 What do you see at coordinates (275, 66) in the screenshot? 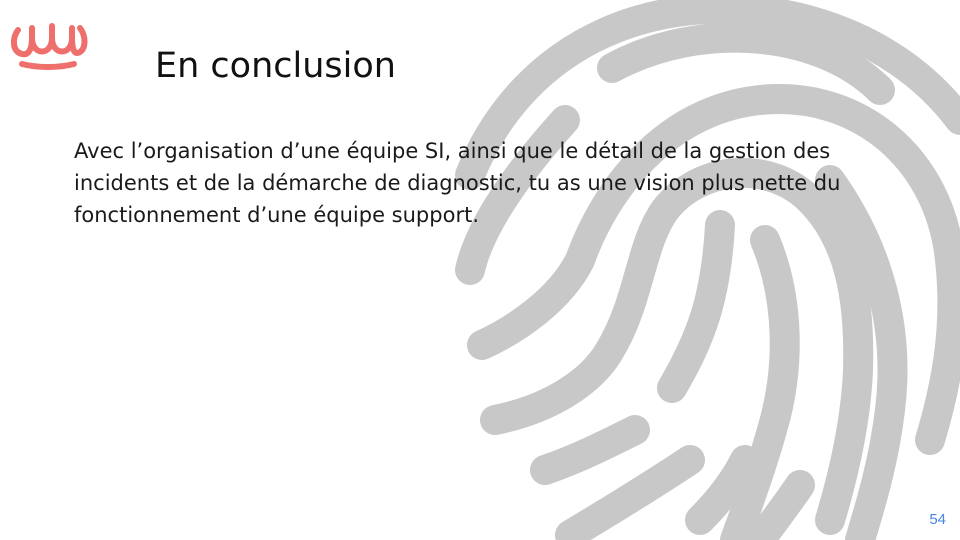
I see `slide-title: En conclusion` at bounding box center [275, 66].